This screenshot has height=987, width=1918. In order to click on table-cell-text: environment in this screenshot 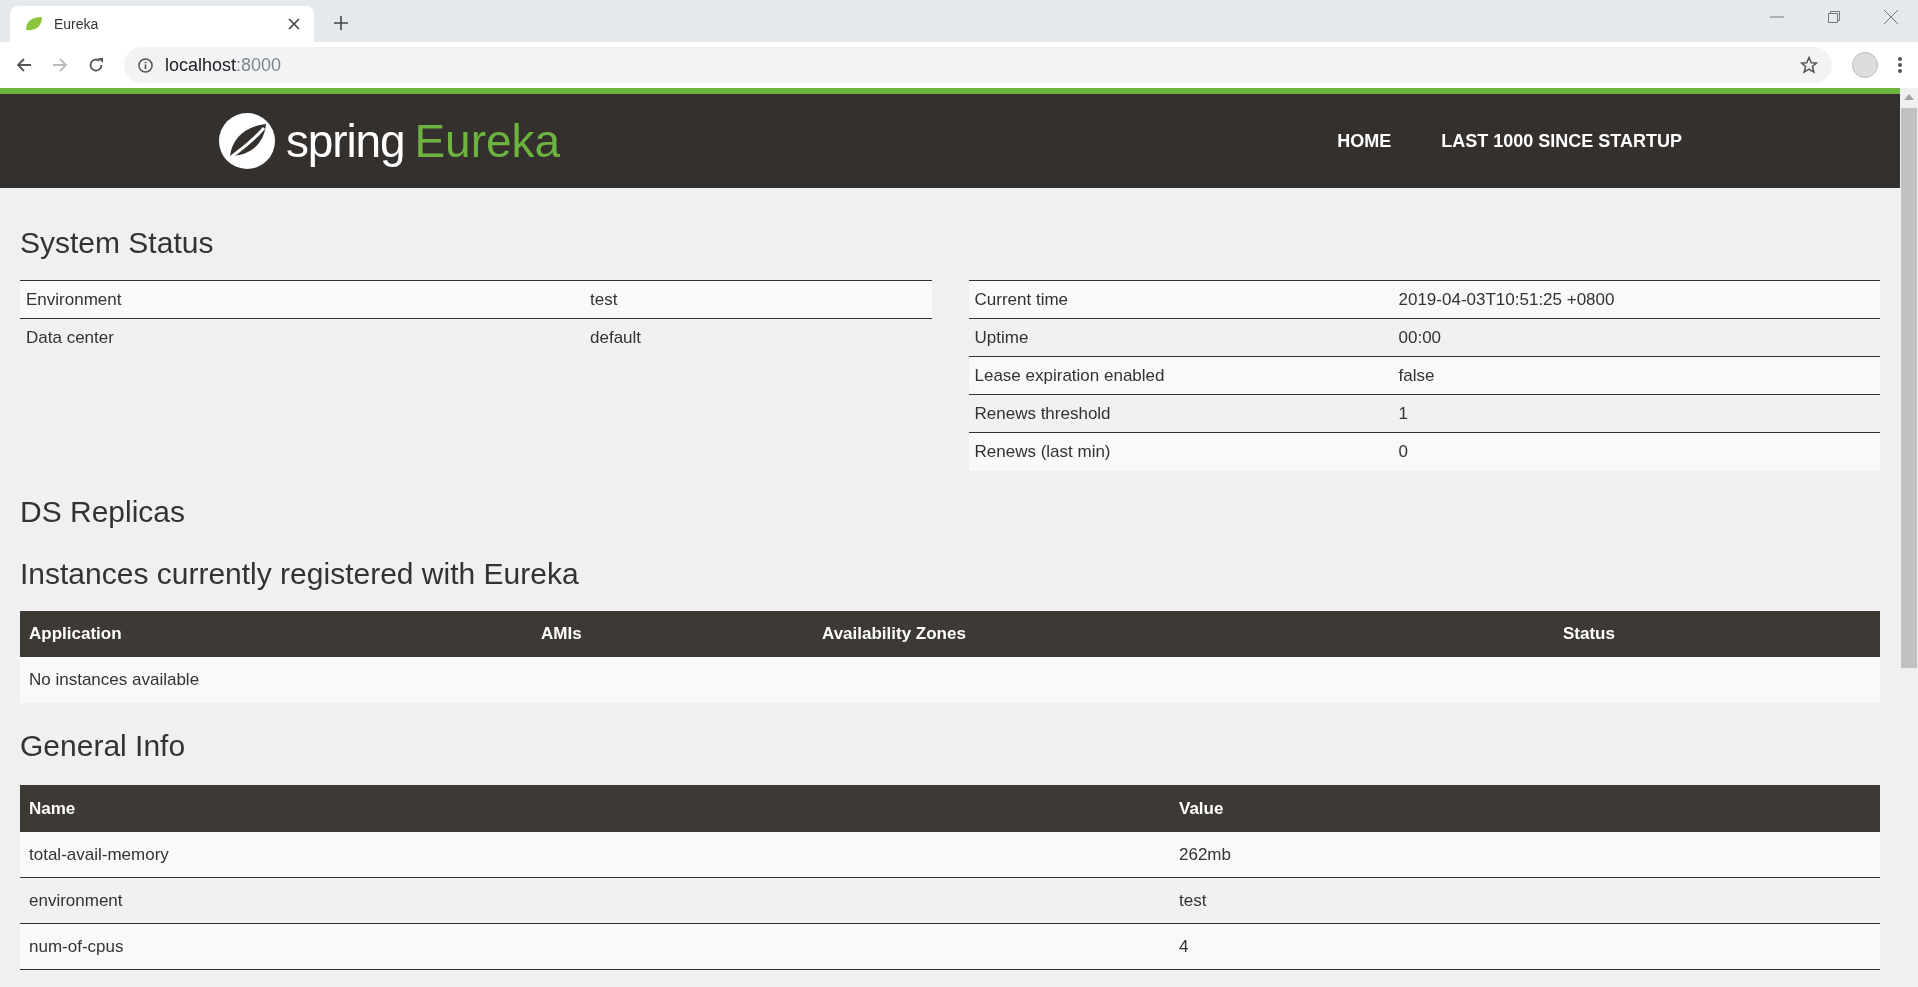, I will do `click(76, 900)`.